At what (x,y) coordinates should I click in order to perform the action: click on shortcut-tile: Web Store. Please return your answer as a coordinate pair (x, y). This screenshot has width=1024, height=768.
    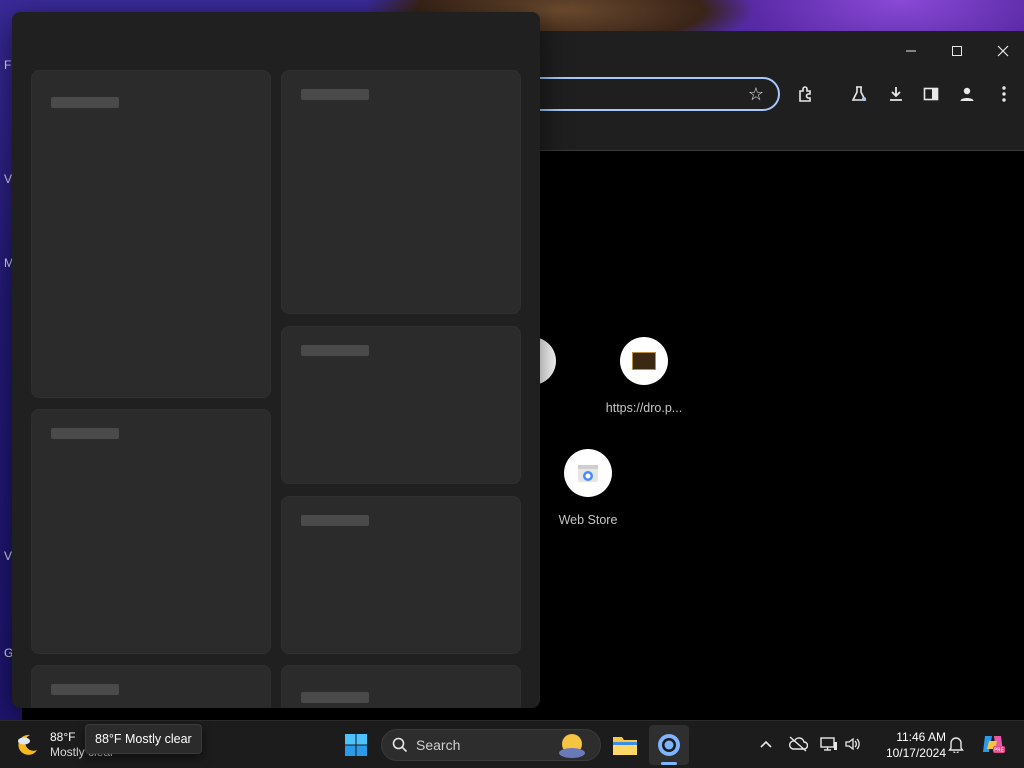
    Looking at the image, I should click on (588, 488).